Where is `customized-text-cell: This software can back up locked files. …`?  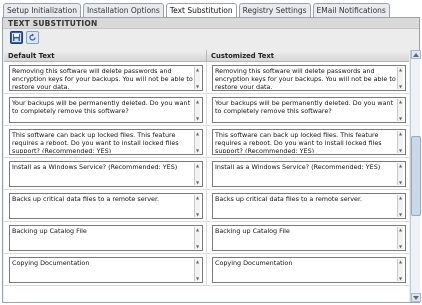
customized-text-cell: This software can back up locked files. … is located at coordinates (308, 141).